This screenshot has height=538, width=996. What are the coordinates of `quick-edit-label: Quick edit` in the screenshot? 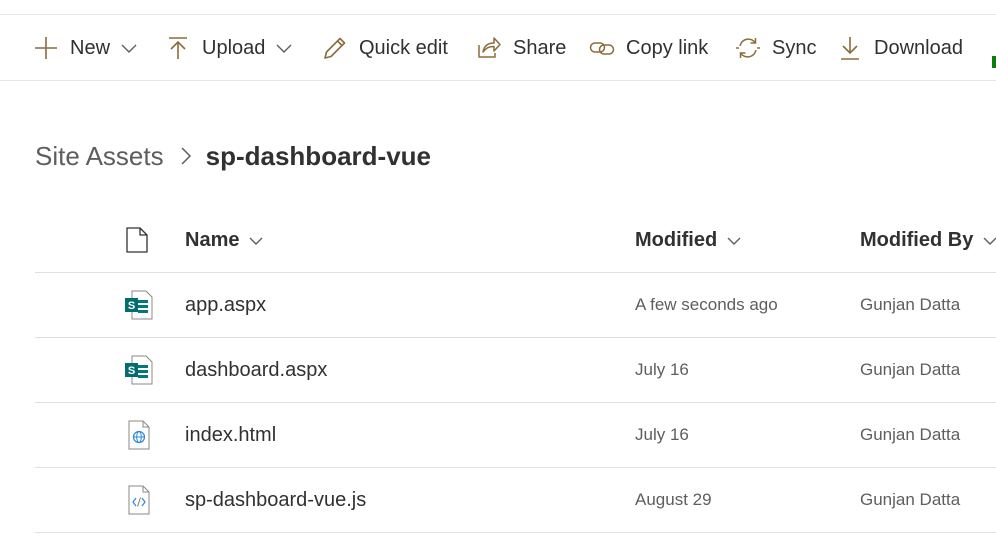 It's located at (403, 47).